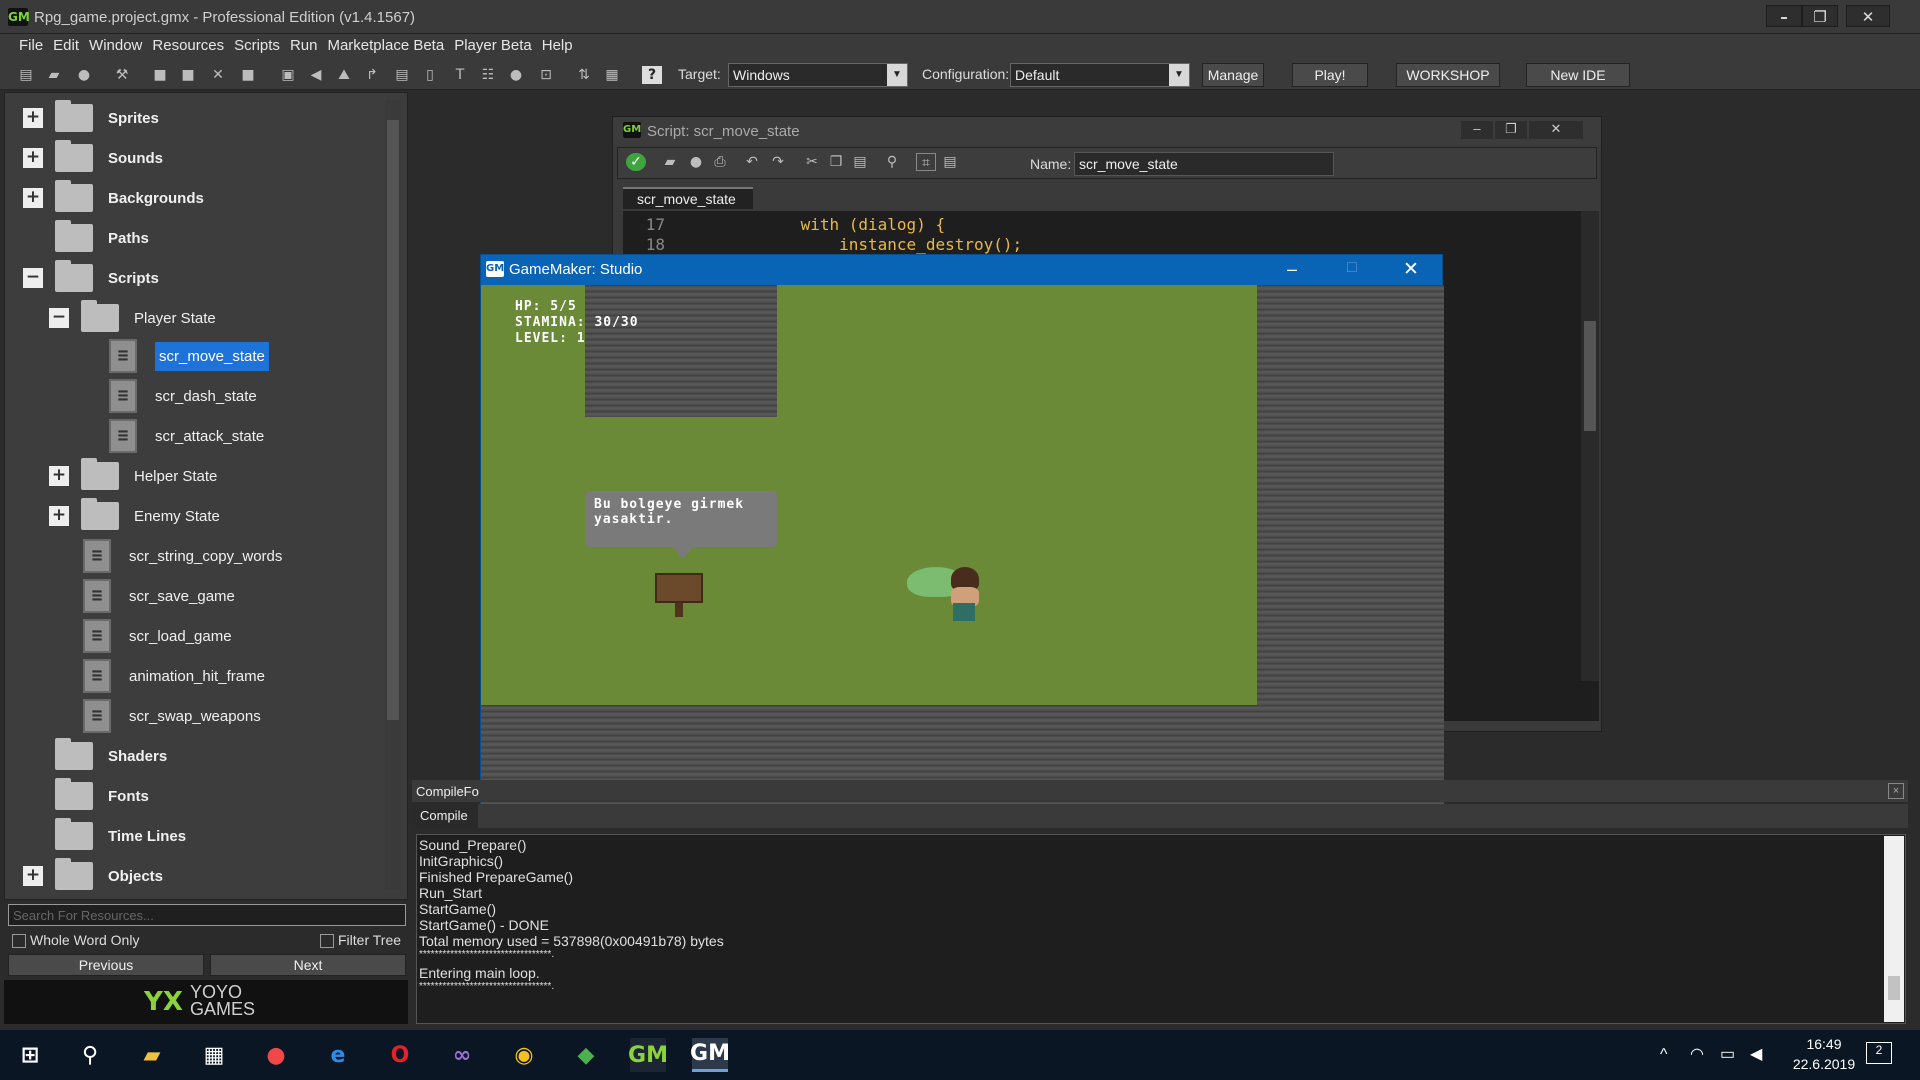 This screenshot has width=1920, height=1080. I want to click on font-icon: T, so click(460, 75).